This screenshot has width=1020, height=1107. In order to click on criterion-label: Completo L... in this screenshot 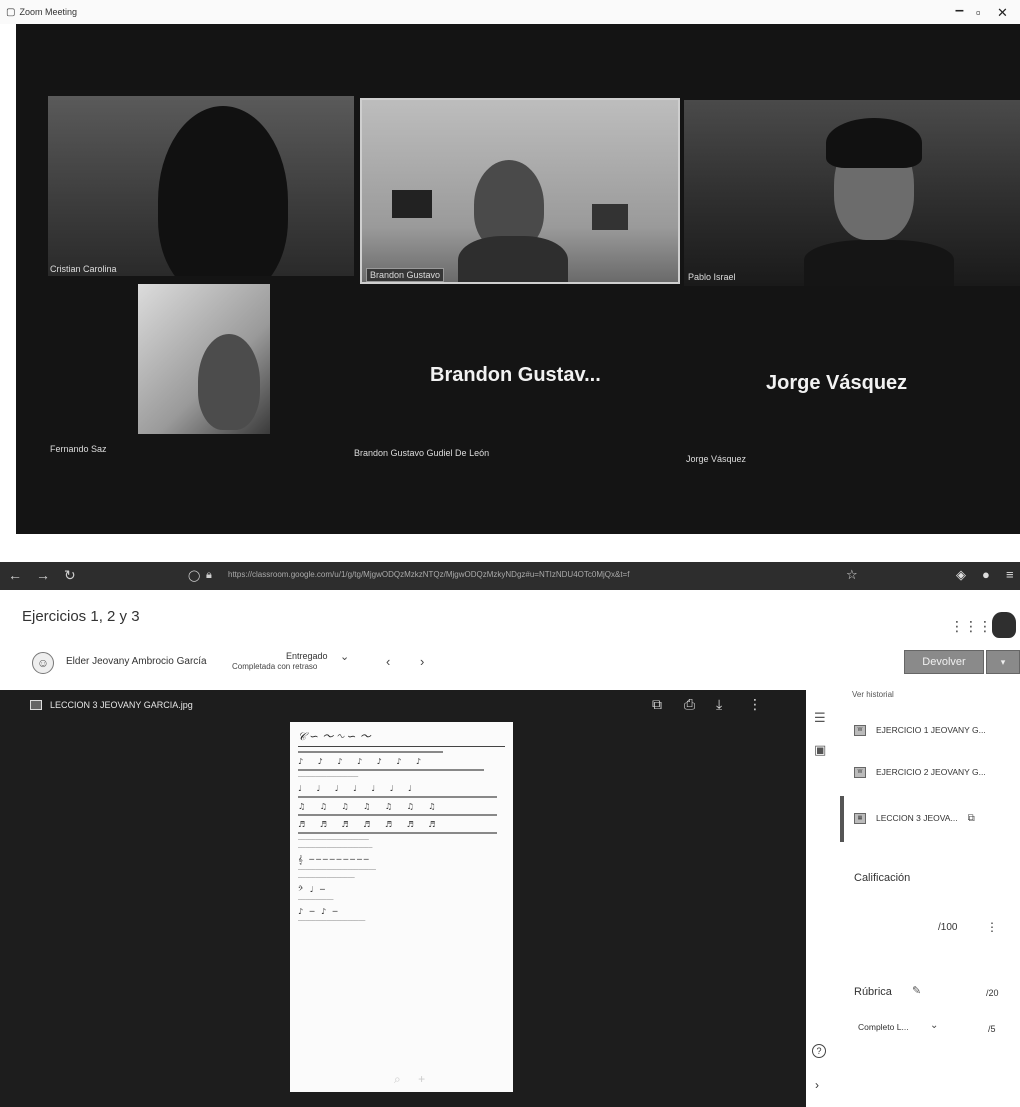, I will do `click(883, 1027)`.